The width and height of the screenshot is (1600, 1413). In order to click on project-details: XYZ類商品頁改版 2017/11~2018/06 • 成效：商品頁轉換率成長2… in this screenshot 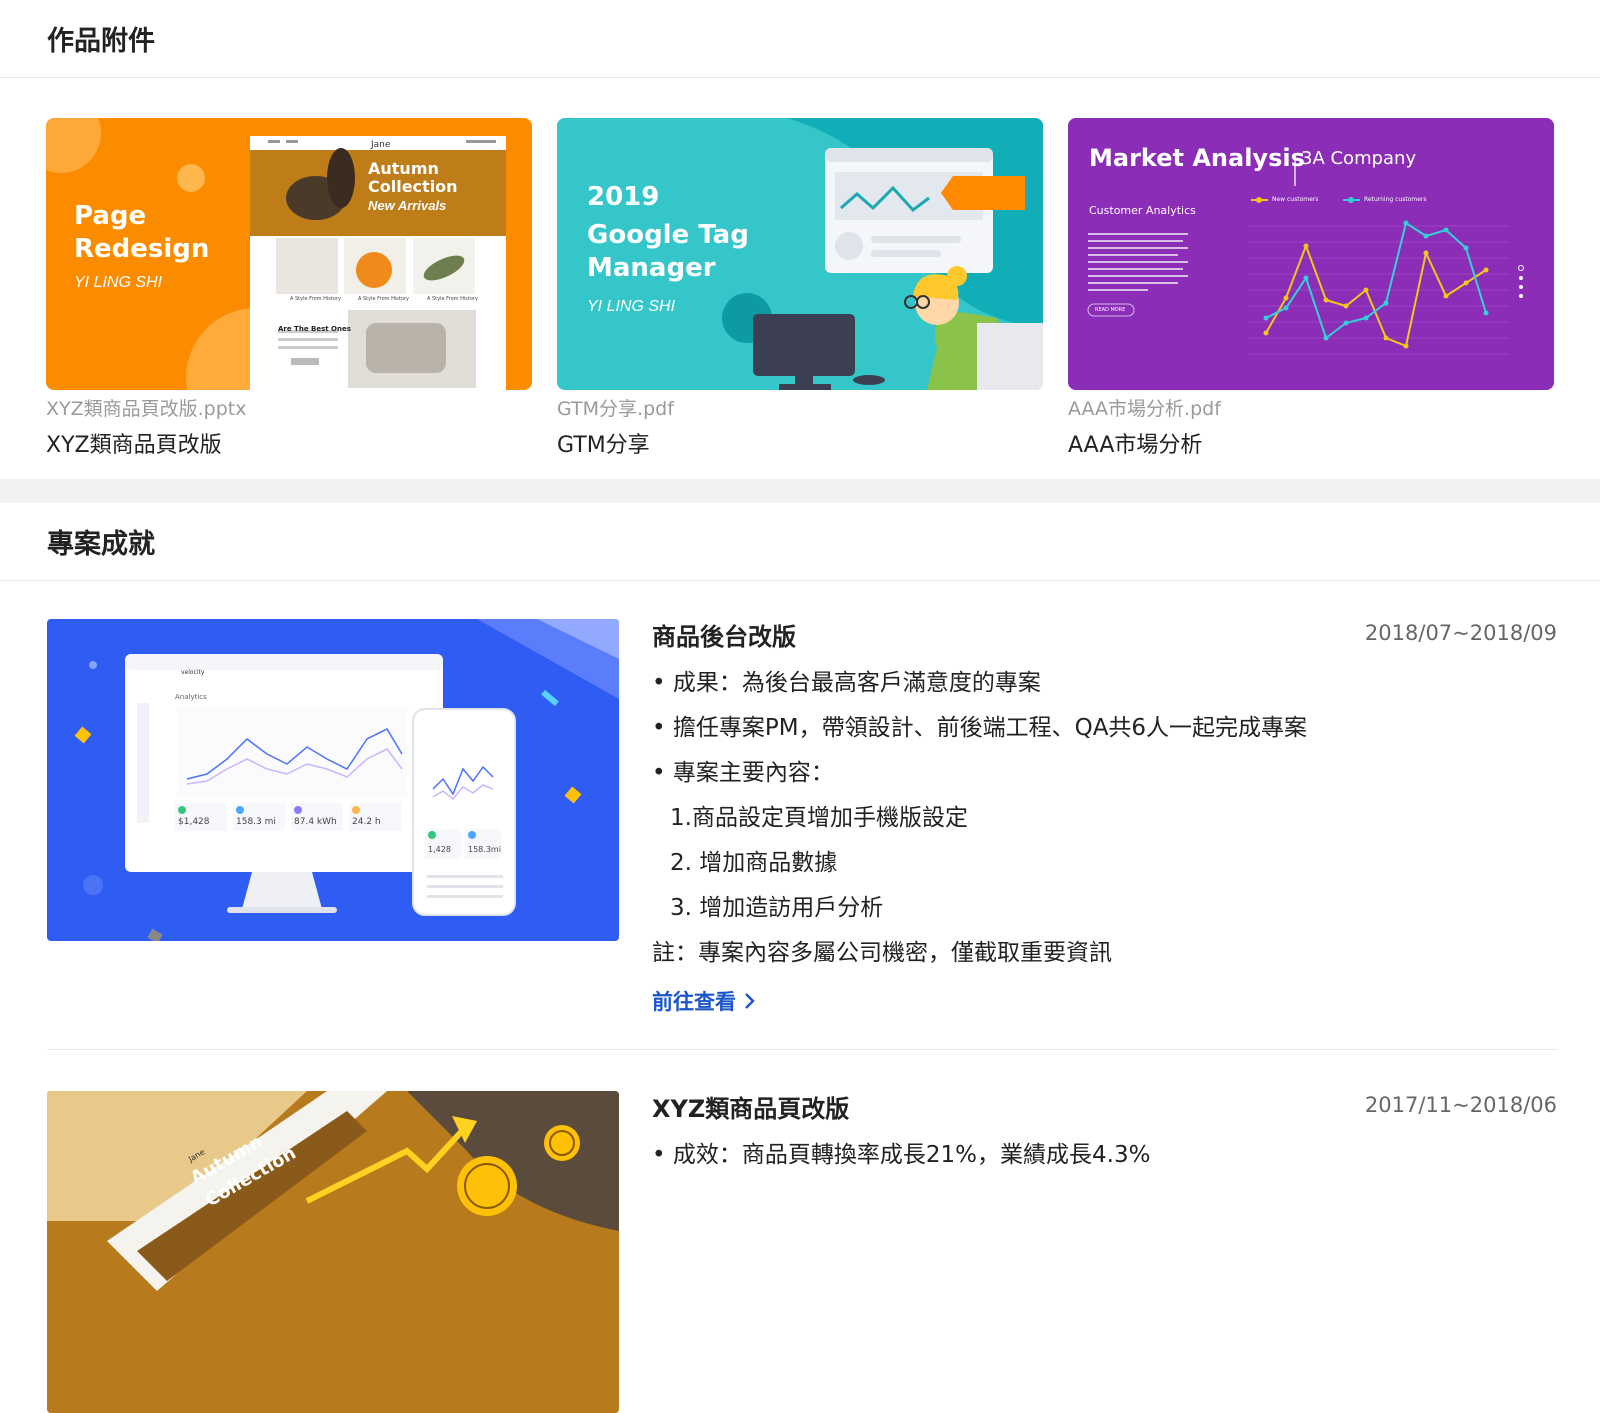, I will do `click(1104, 1134)`.